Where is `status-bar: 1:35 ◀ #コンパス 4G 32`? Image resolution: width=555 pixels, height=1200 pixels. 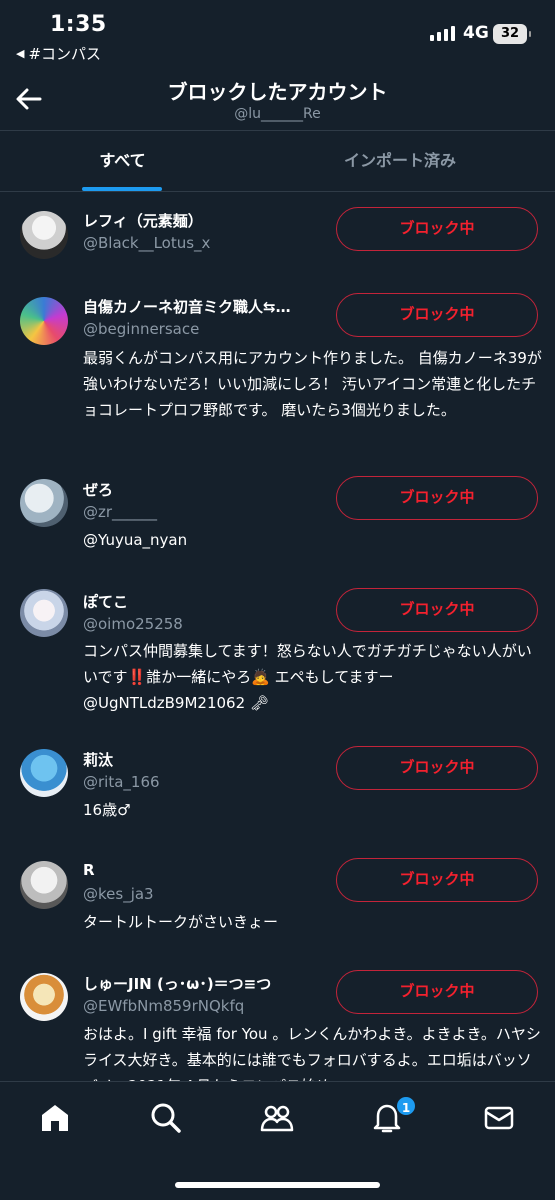
status-bar: 1:35 ◀ #コンパス 4G 32 is located at coordinates (277, 34).